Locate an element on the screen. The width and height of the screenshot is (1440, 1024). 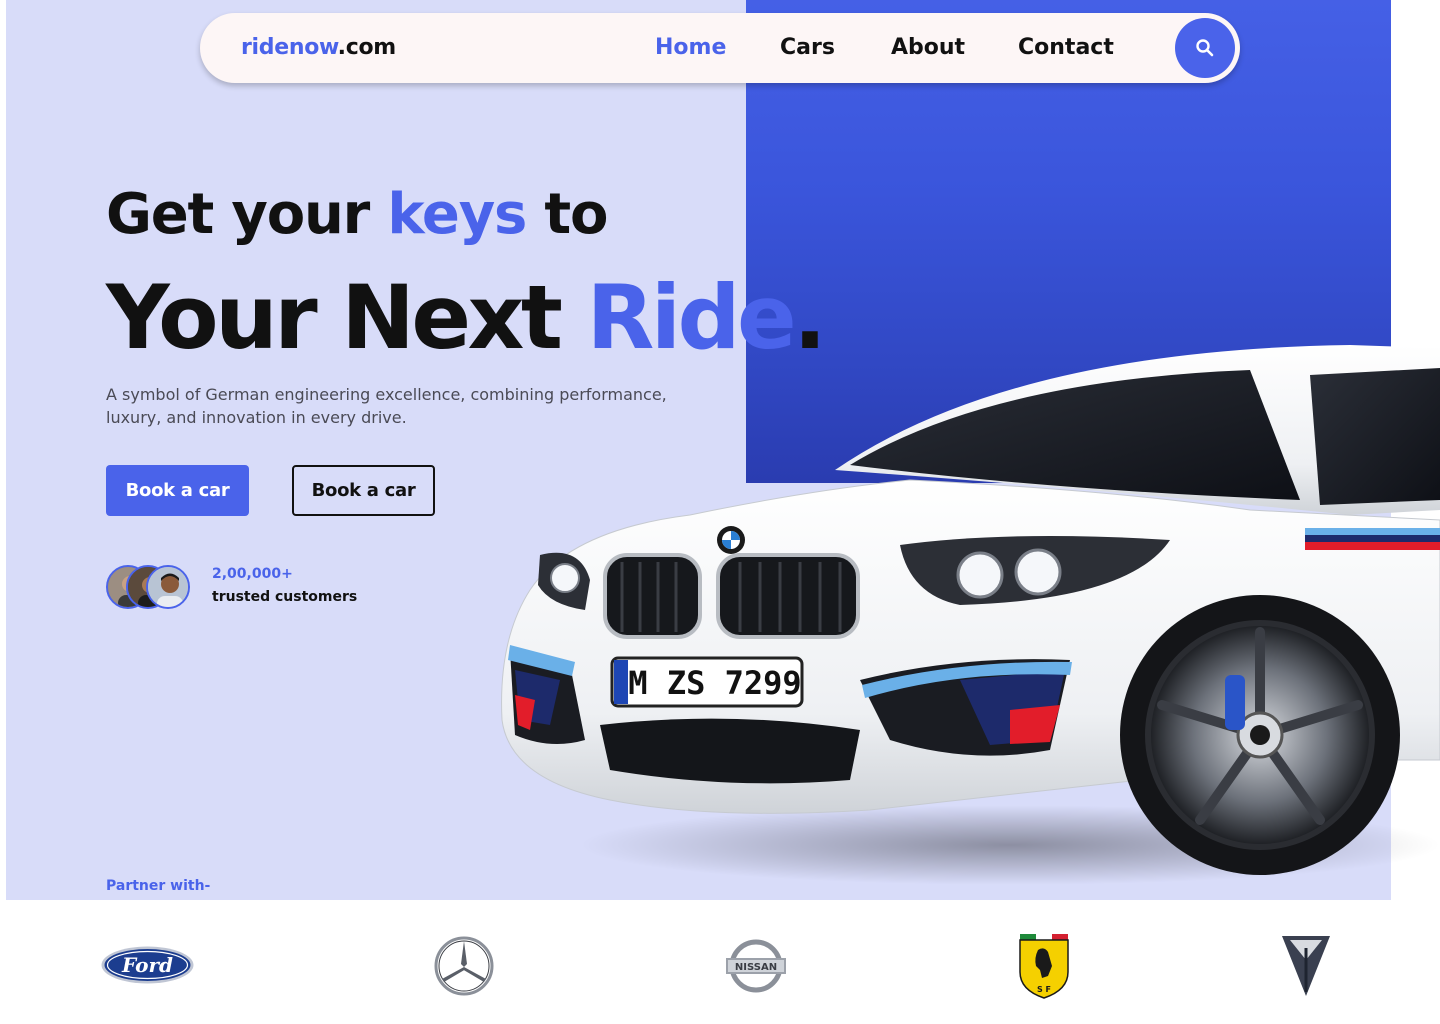
tesla-logo is located at coordinates (1306, 966).